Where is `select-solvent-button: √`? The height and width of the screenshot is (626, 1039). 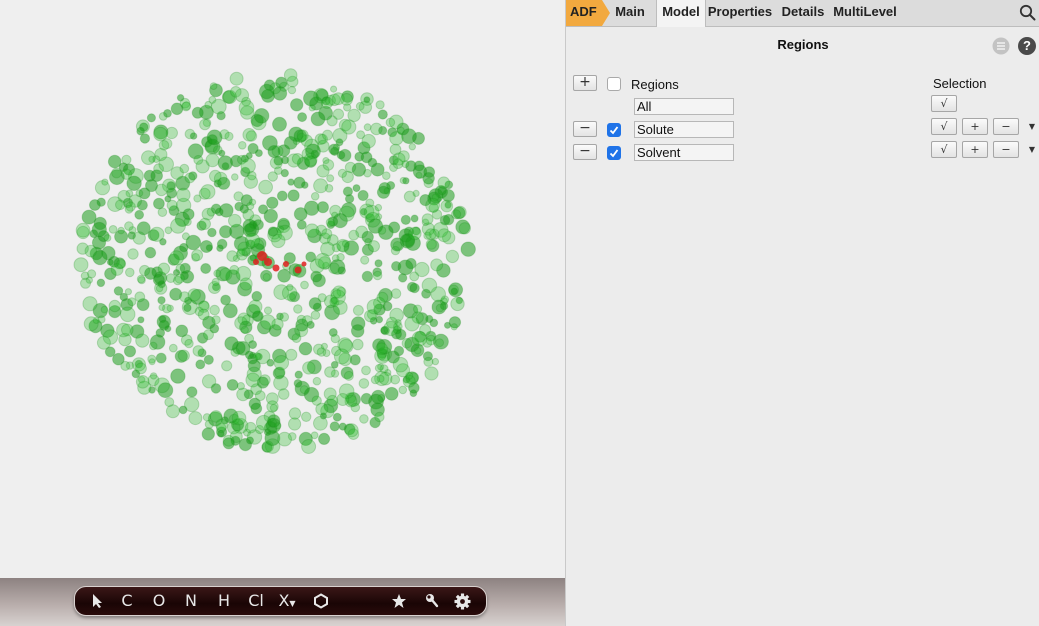 select-solvent-button: √ is located at coordinates (944, 149).